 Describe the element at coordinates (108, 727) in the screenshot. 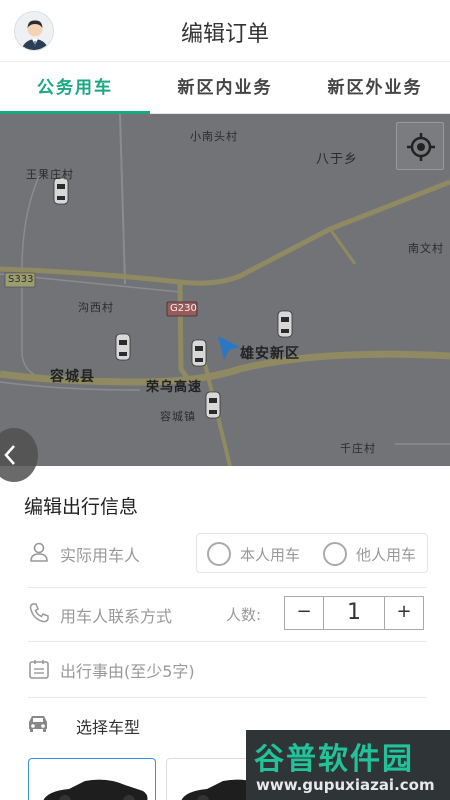

I see `car-type-label: 选择车型` at that location.